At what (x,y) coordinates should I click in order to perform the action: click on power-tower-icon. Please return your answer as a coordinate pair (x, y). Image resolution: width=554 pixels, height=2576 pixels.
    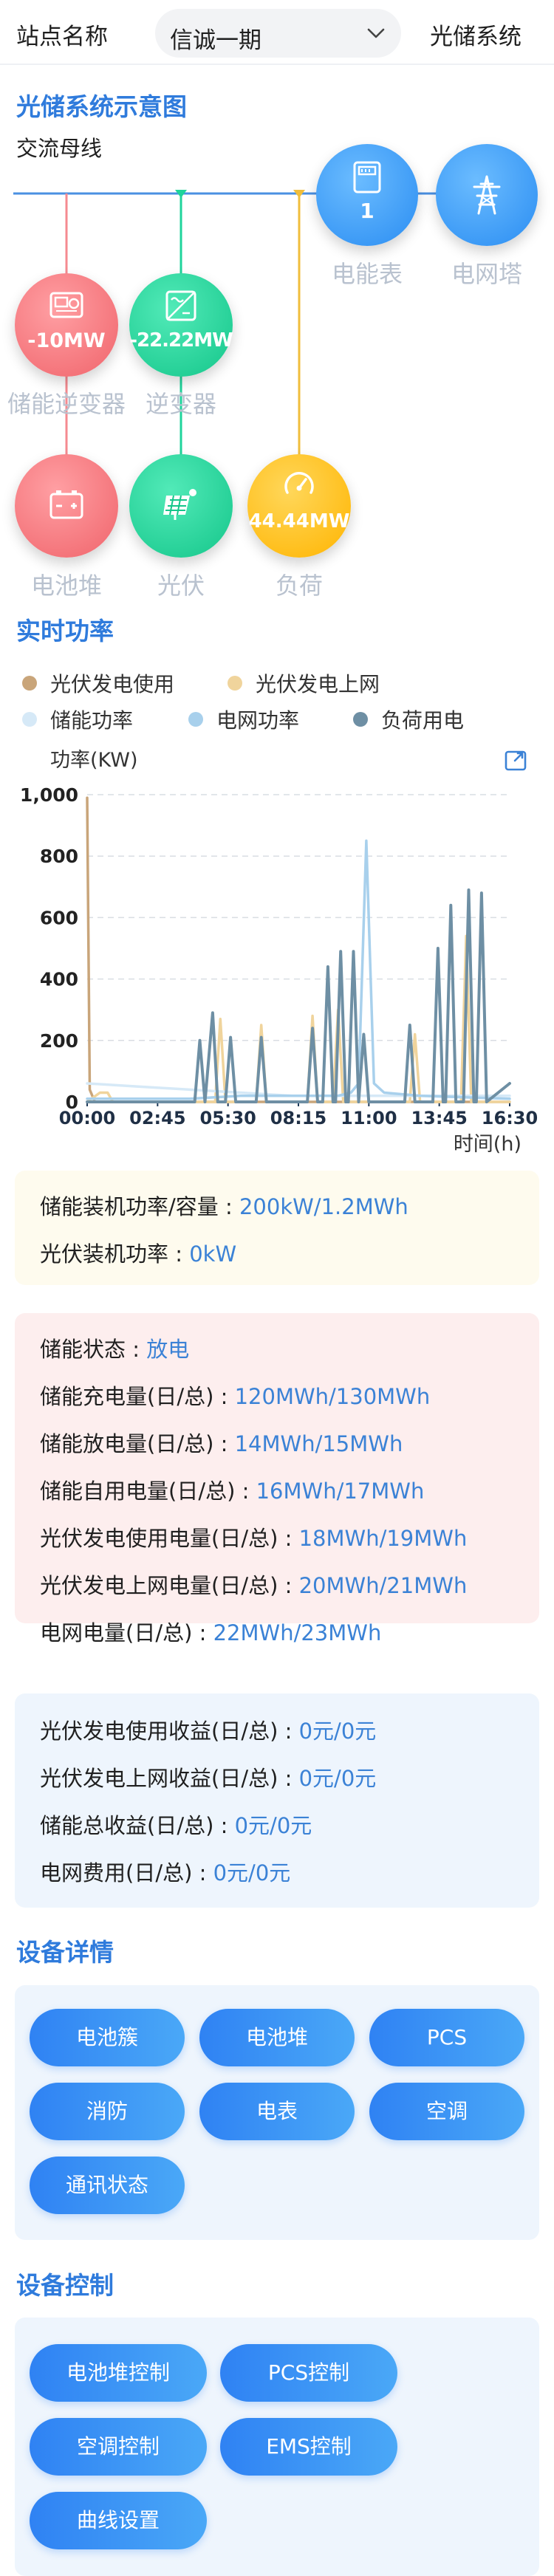
    Looking at the image, I should click on (487, 195).